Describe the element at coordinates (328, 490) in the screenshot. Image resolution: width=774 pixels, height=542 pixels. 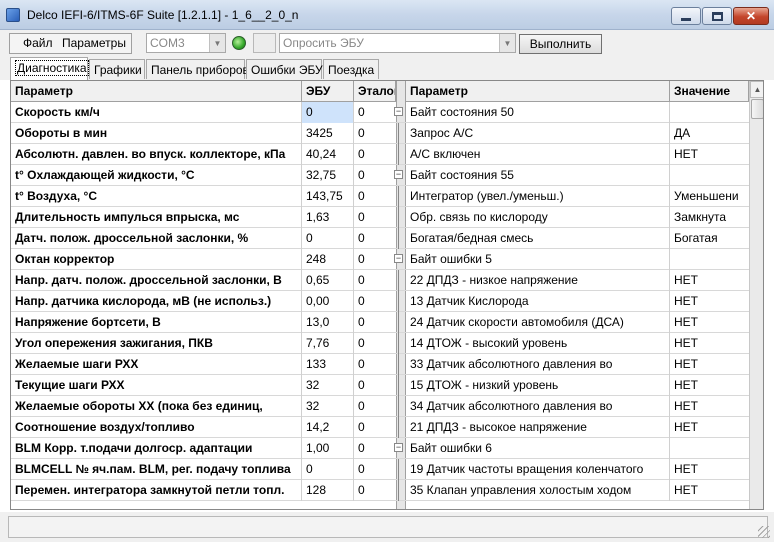
I see `ecu-value: 128` at that location.